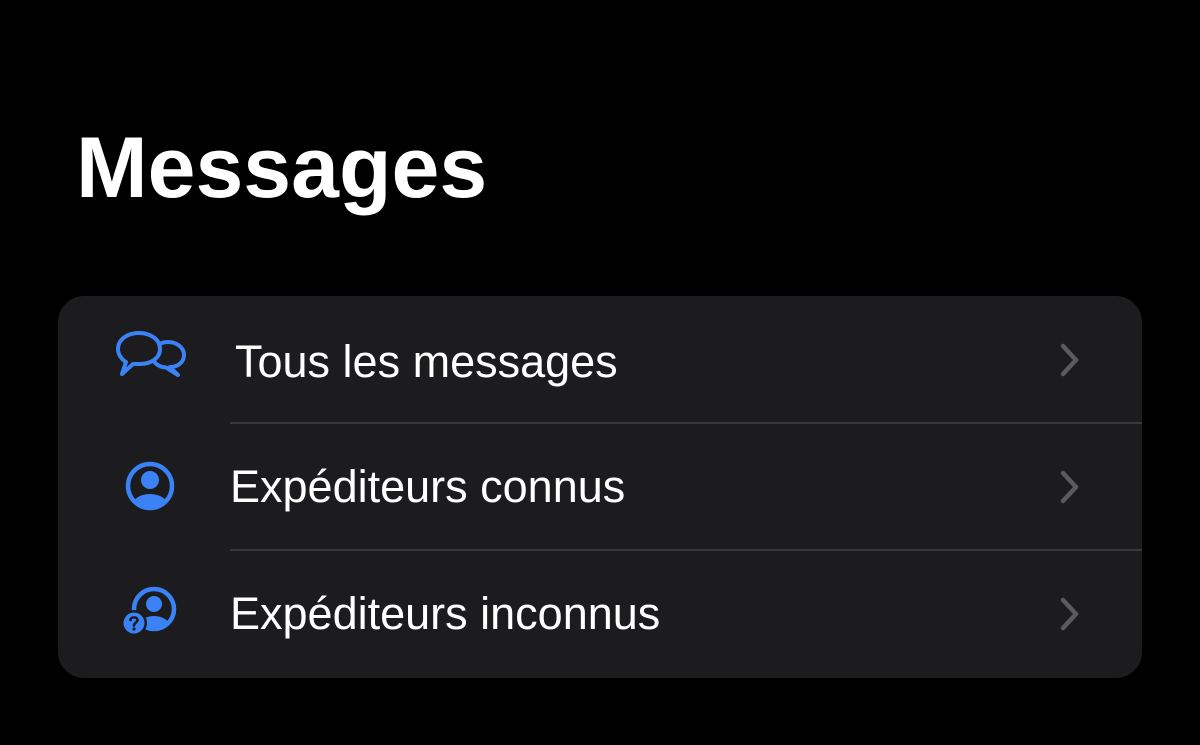  I want to click on person-circle-icon, so click(150, 486).